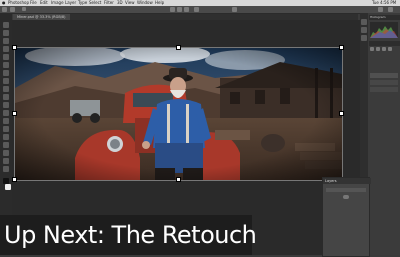 The width and height of the screenshot is (400, 257). Describe the element at coordinates (234, 9) in the screenshot. I see `3d-mode-icon` at that location.